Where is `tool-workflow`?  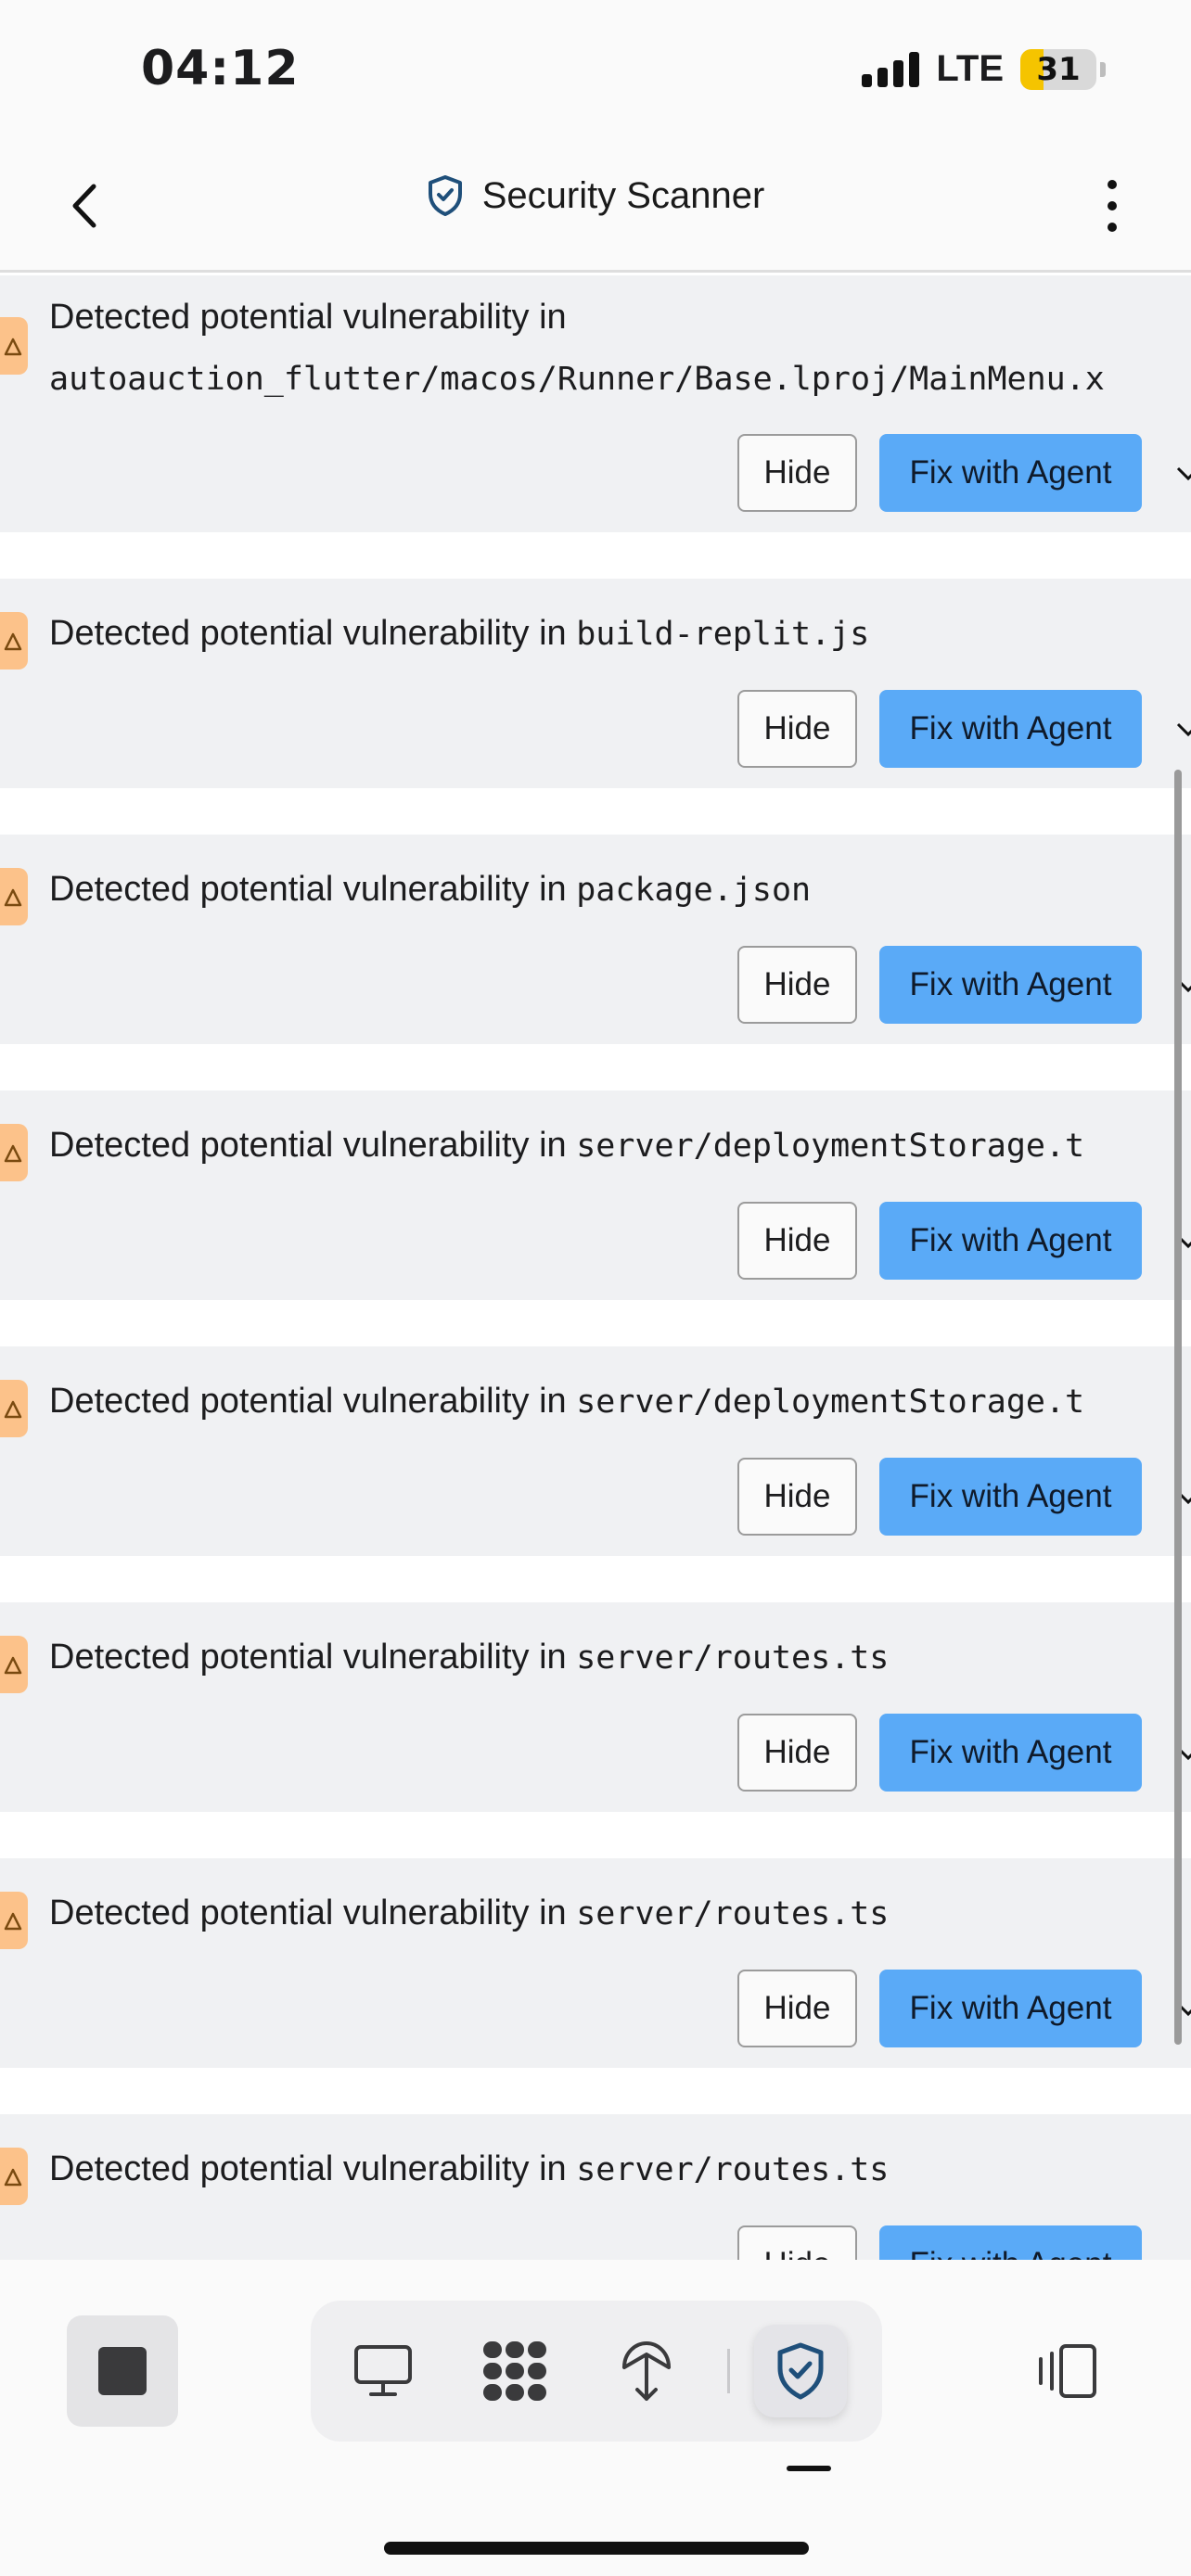
tool-workflow is located at coordinates (514, 2371).